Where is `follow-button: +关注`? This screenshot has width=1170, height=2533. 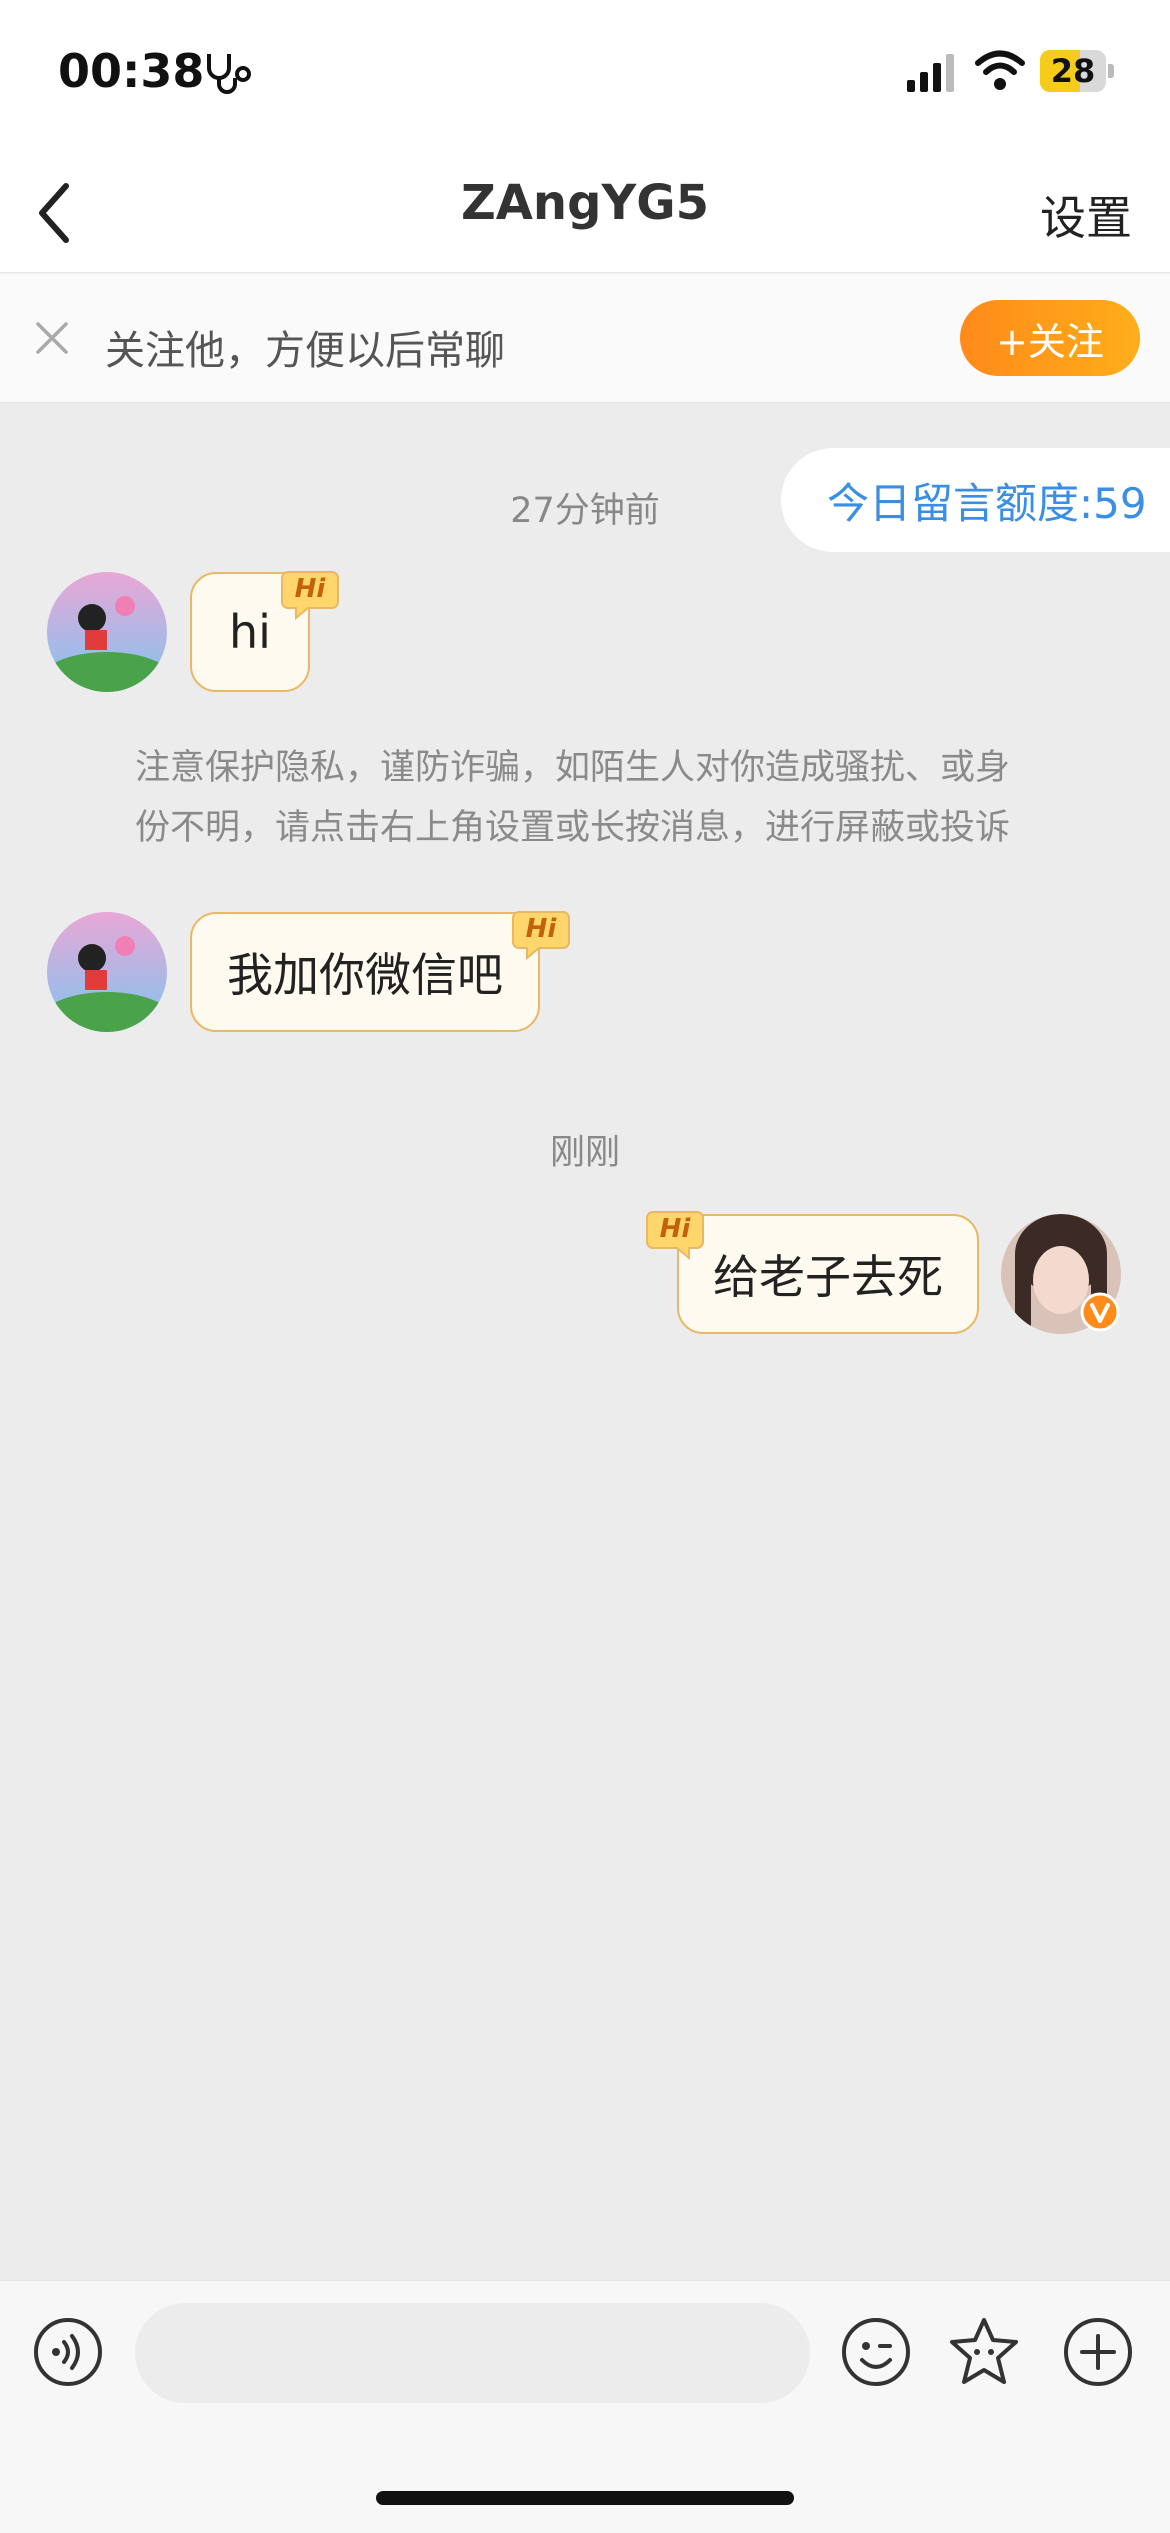
follow-button: +关注 is located at coordinates (1050, 338).